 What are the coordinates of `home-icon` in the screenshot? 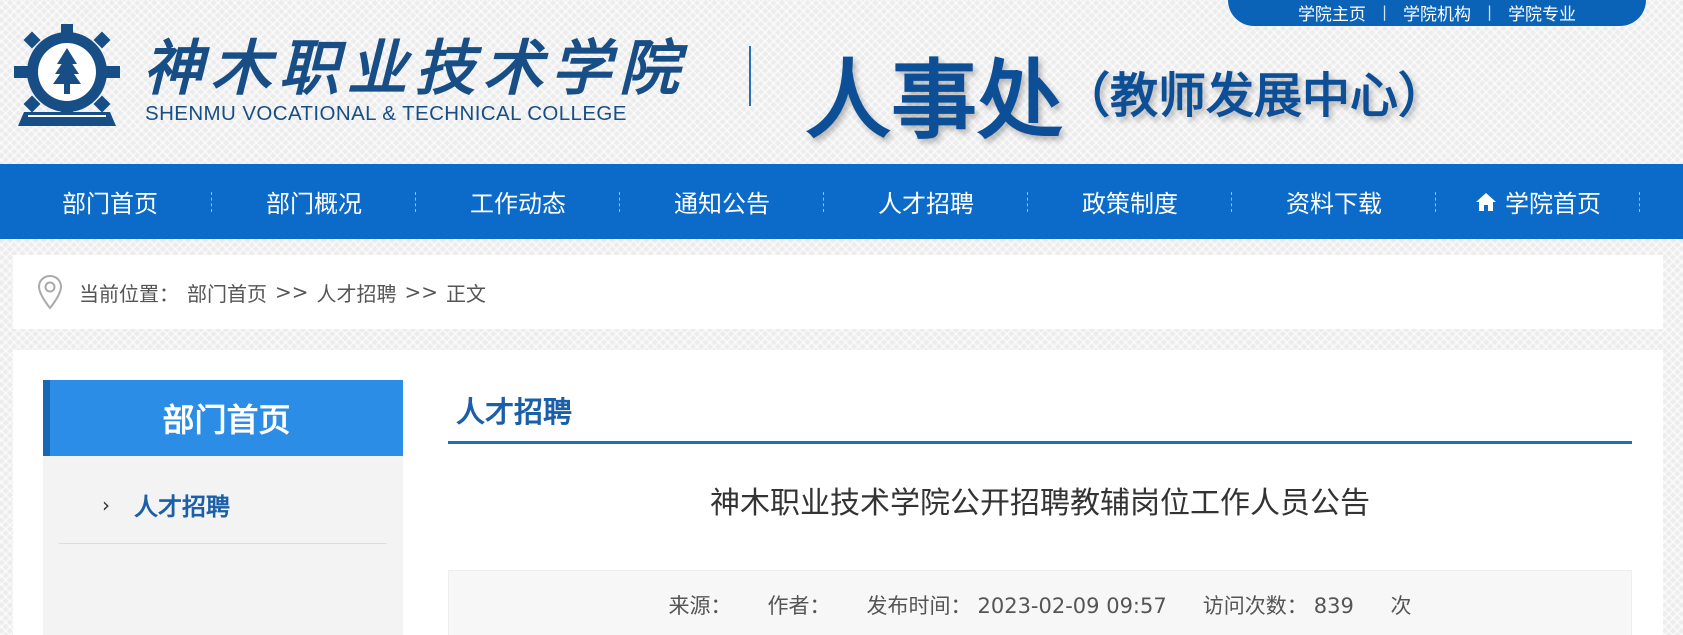 It's located at (1486, 202).